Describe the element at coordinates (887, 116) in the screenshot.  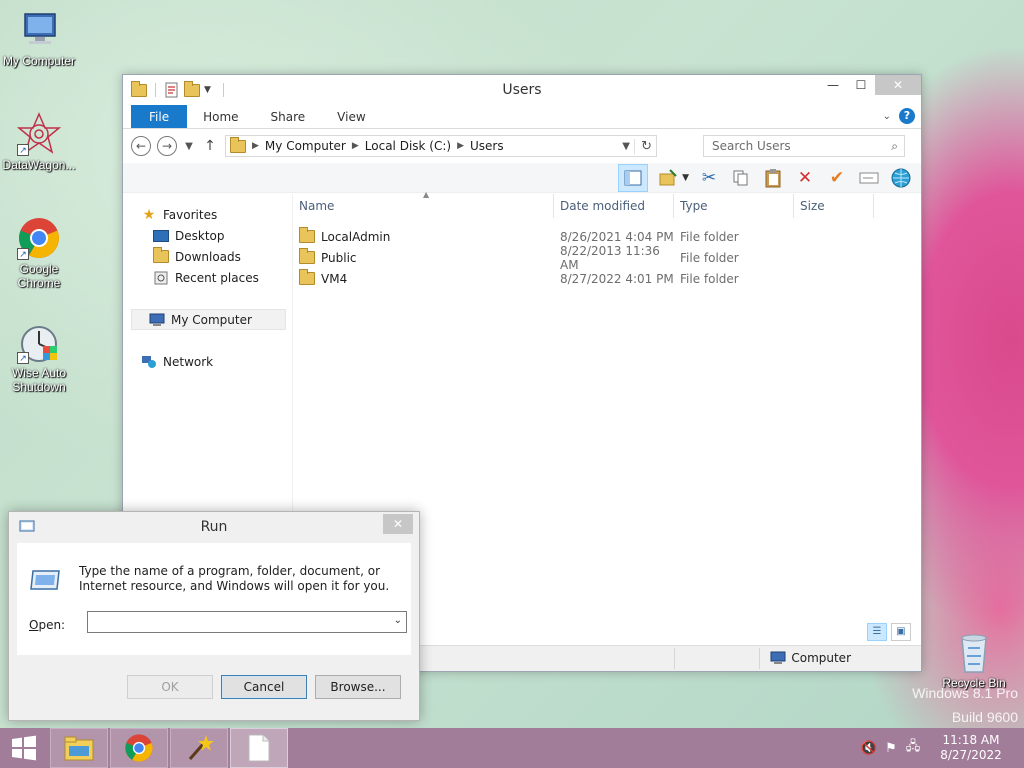
I see `expand-ribbon-icon: ⌄` at that location.